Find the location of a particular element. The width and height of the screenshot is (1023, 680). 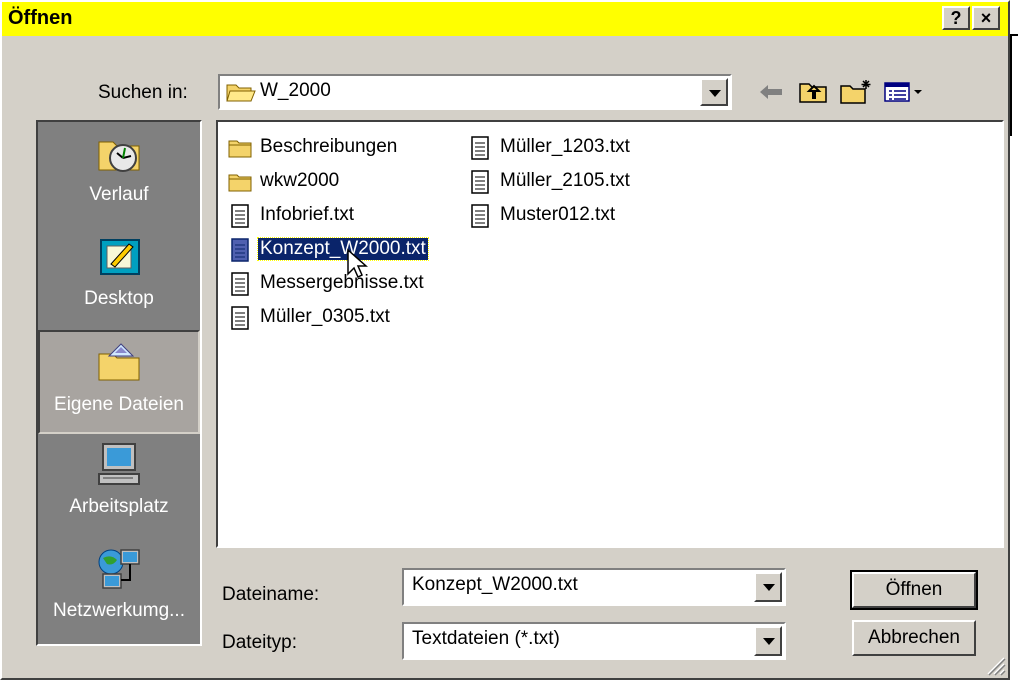

places-item-history: Verlauf is located at coordinates (119, 174).